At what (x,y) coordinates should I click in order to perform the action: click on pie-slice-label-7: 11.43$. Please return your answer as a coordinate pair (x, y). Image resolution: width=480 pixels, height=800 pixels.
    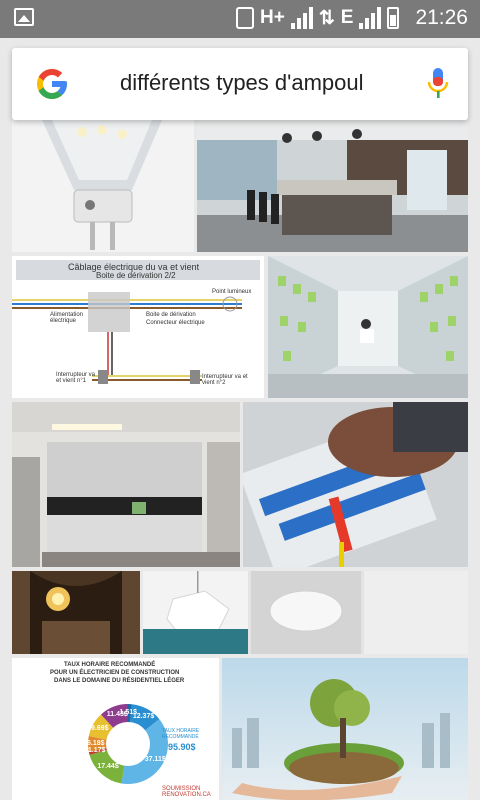
    Looking at the image, I should click on (117, 715).